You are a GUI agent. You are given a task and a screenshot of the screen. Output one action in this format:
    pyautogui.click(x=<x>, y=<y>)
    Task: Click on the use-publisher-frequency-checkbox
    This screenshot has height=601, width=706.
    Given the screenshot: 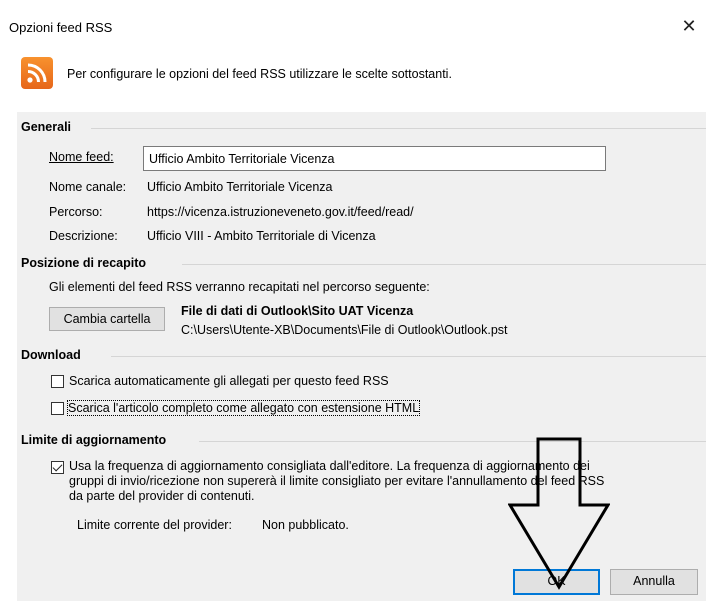 What is the action you would take?
    pyautogui.click(x=57, y=467)
    